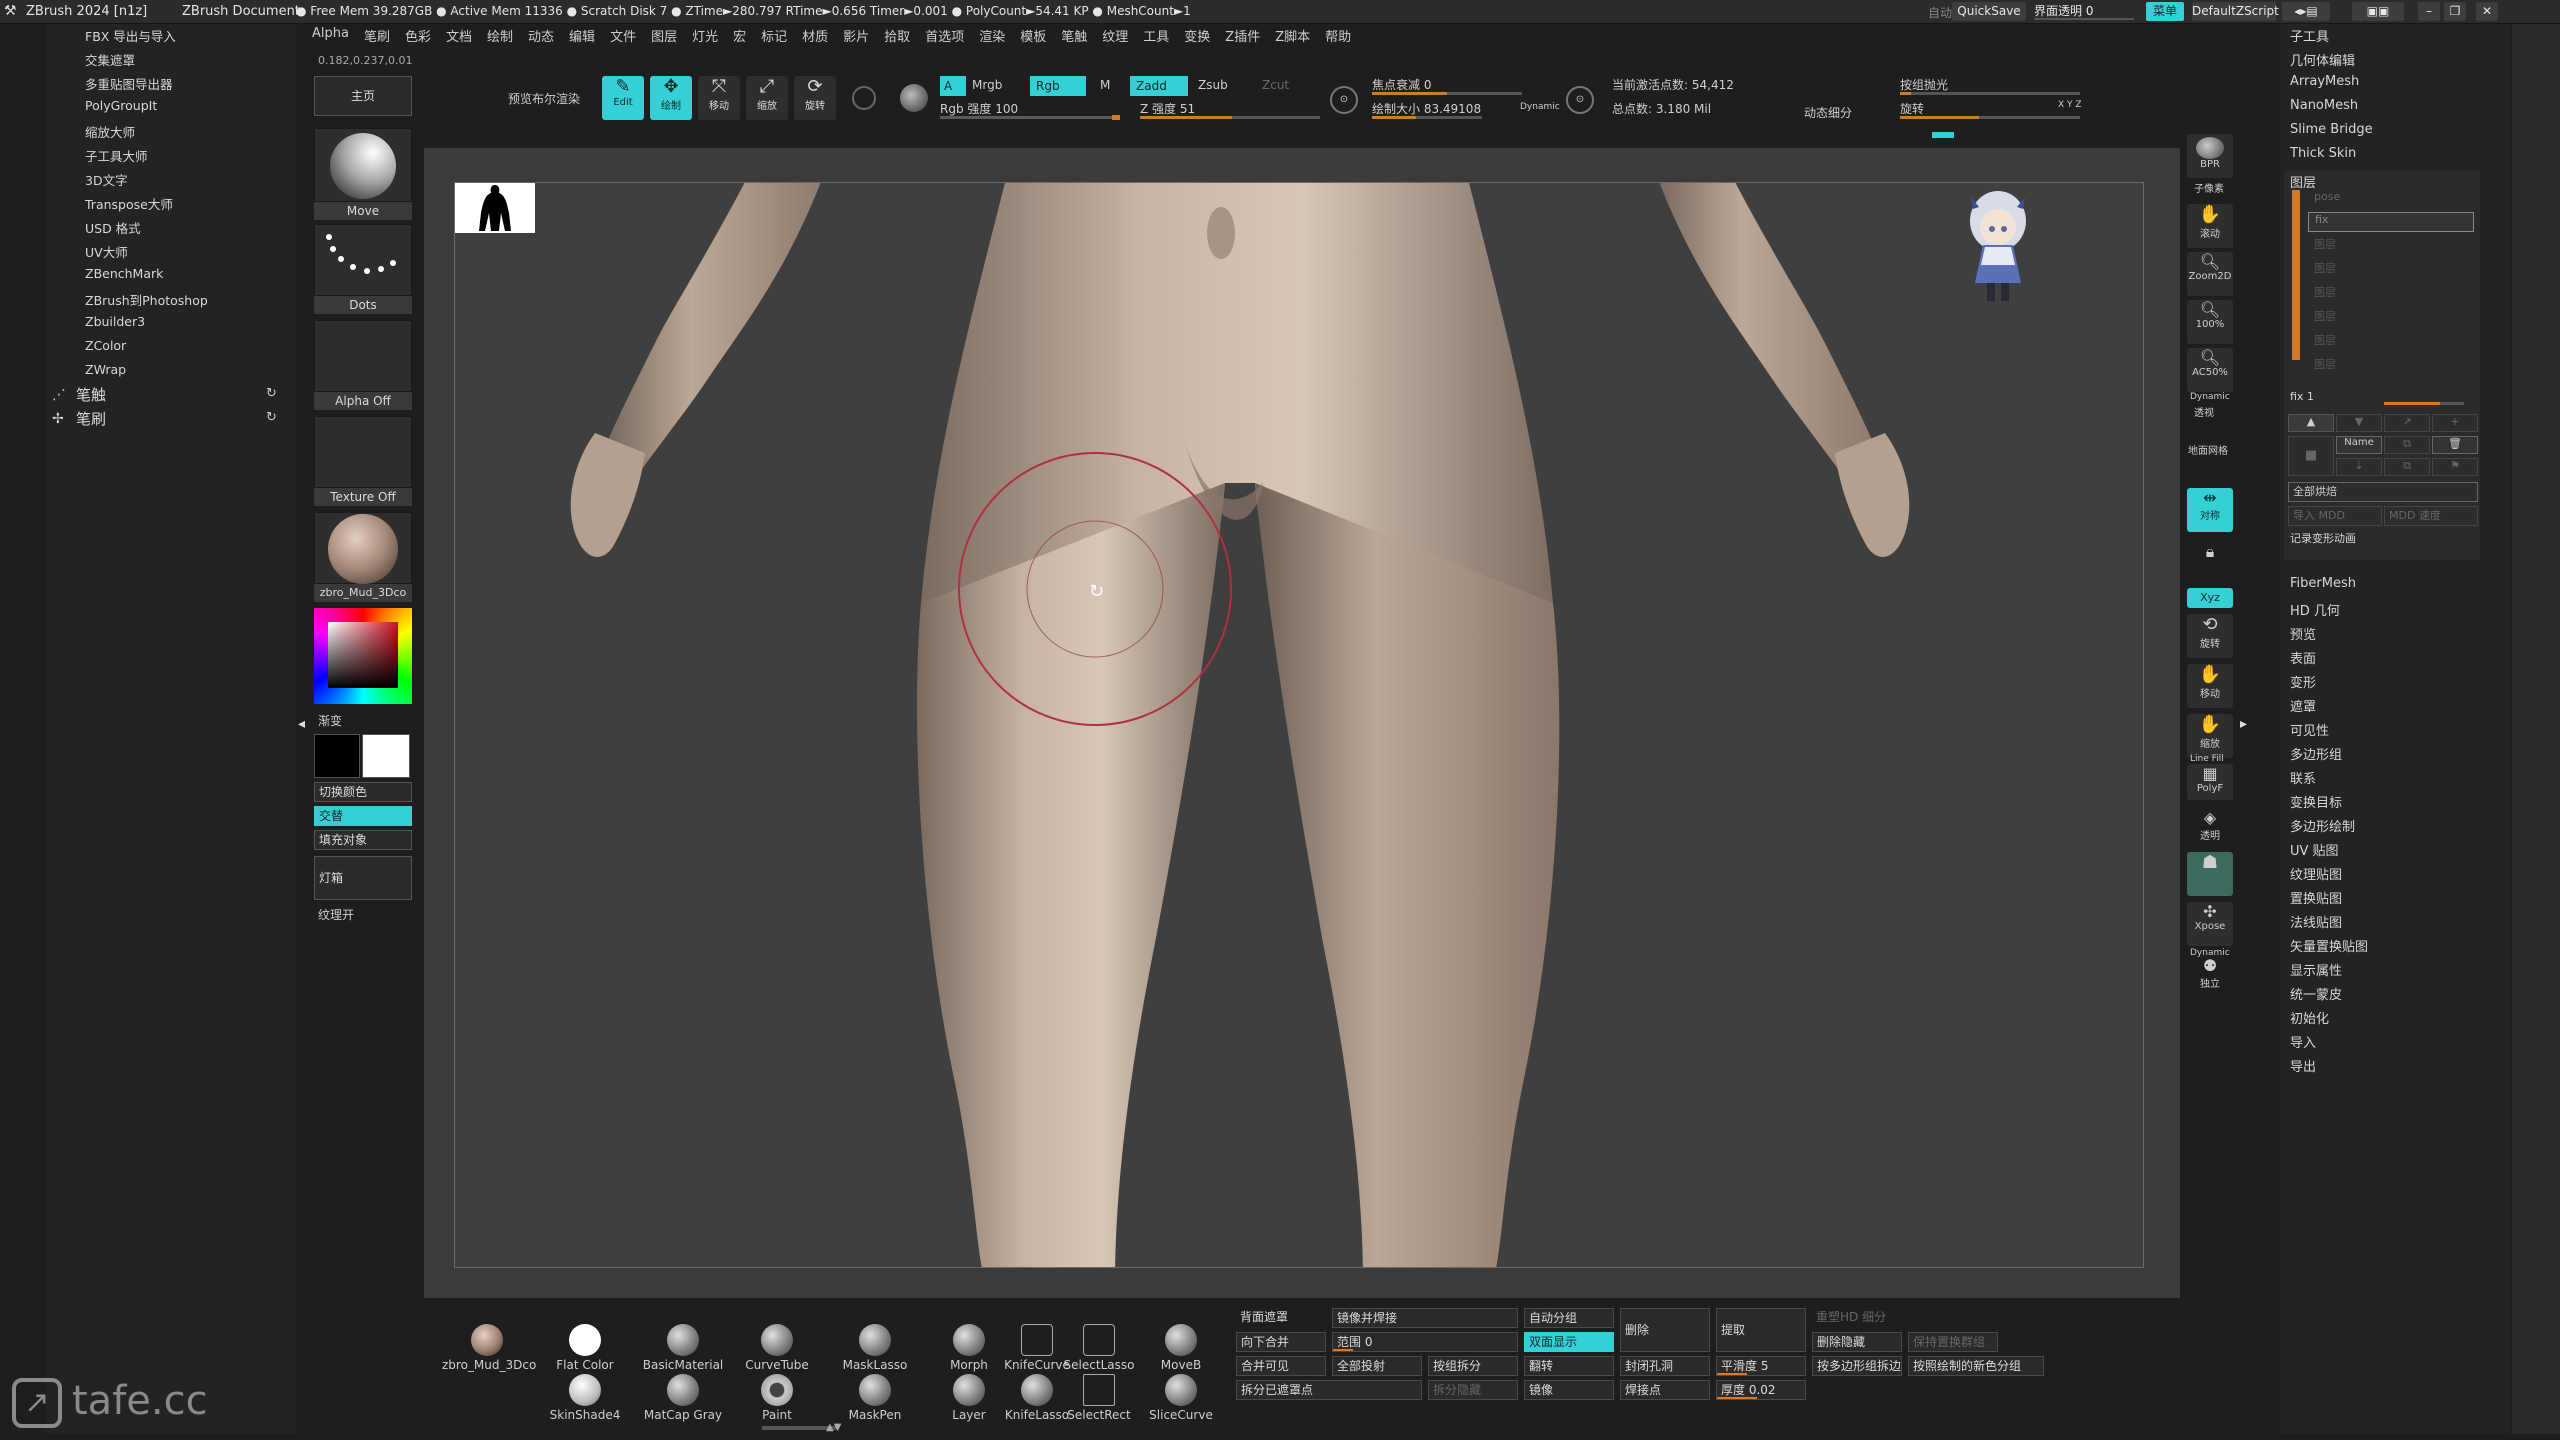  Describe the element at coordinates (1033, 37) in the screenshot. I see `menu-stencil: 模板` at that location.